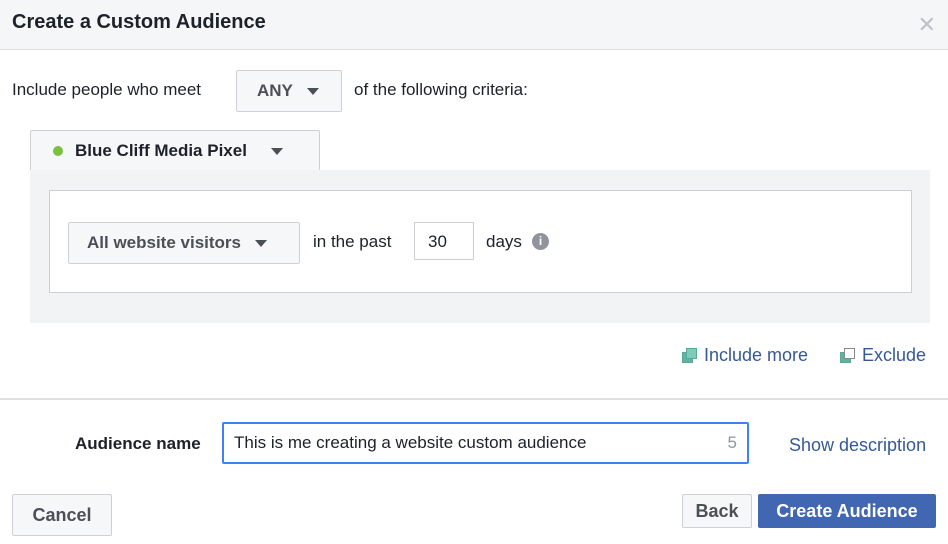 This screenshot has height=544, width=948. I want to click on pixel-dropdown: Blue Cliff Media Pixel, so click(175, 151).